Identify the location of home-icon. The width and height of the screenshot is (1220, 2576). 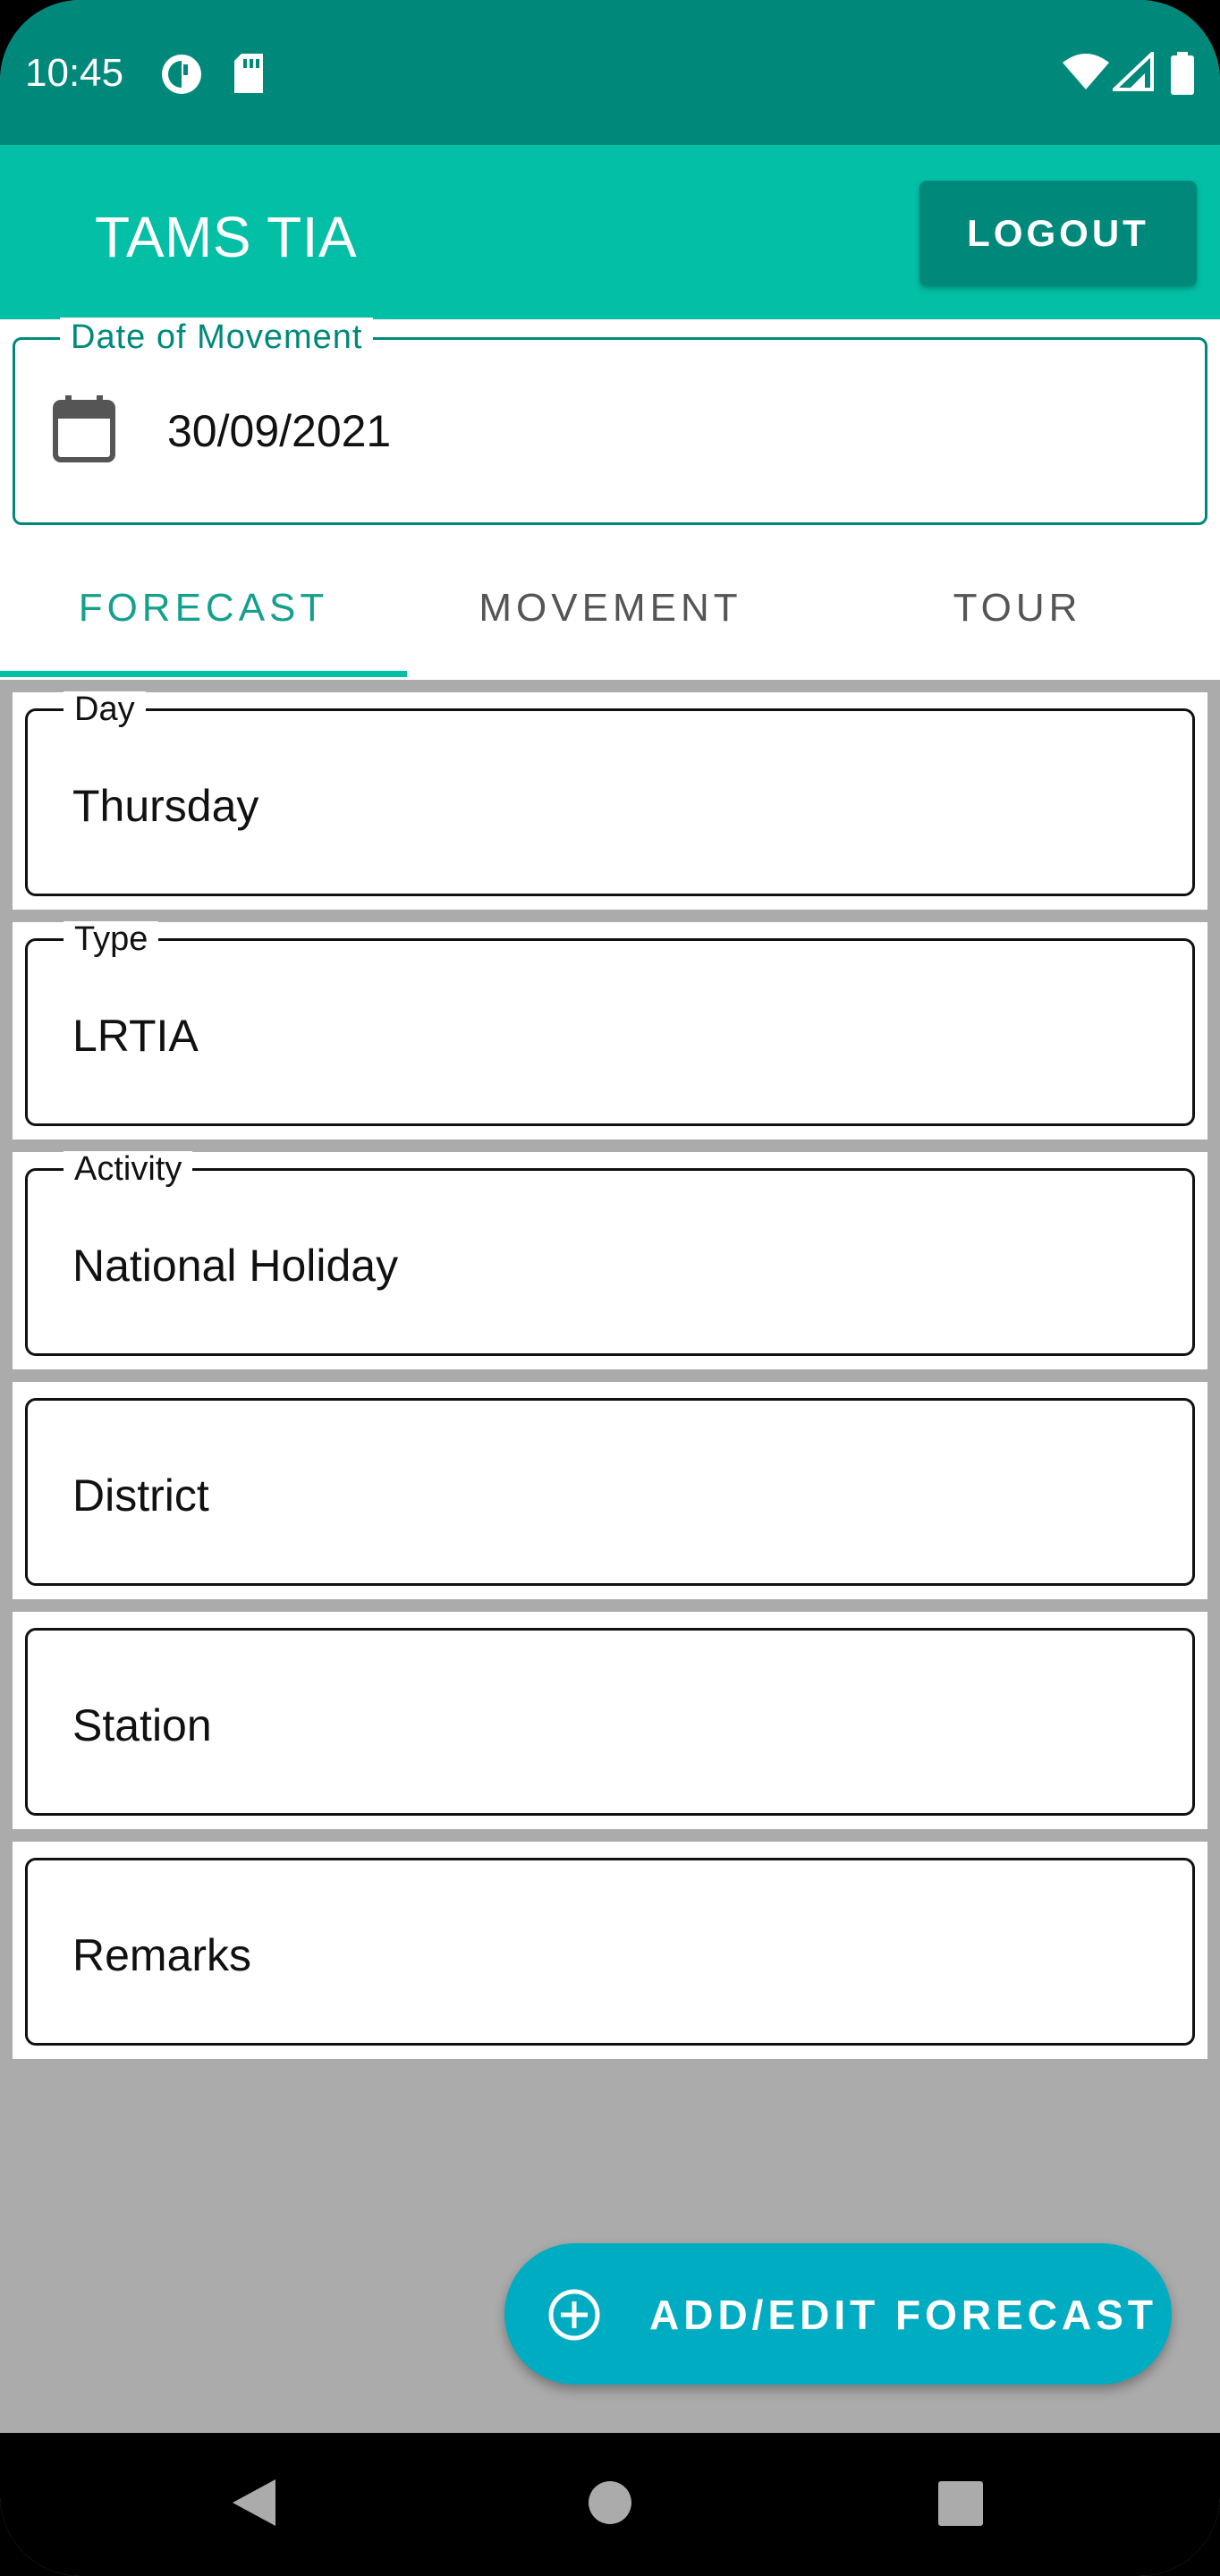
(610, 2504).